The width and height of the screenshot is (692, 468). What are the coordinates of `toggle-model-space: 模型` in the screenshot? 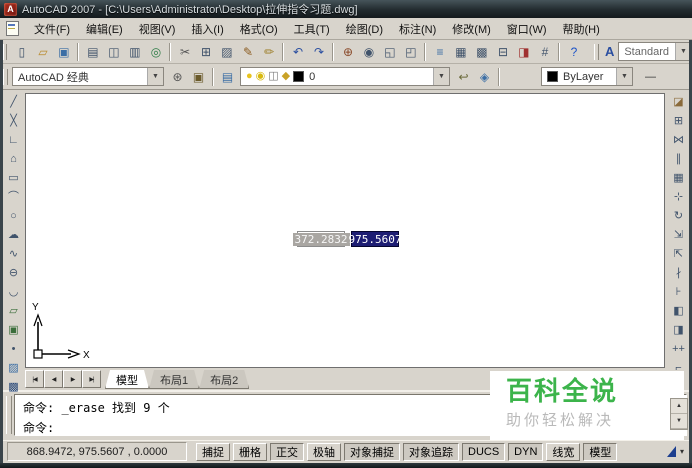 It's located at (600, 451).